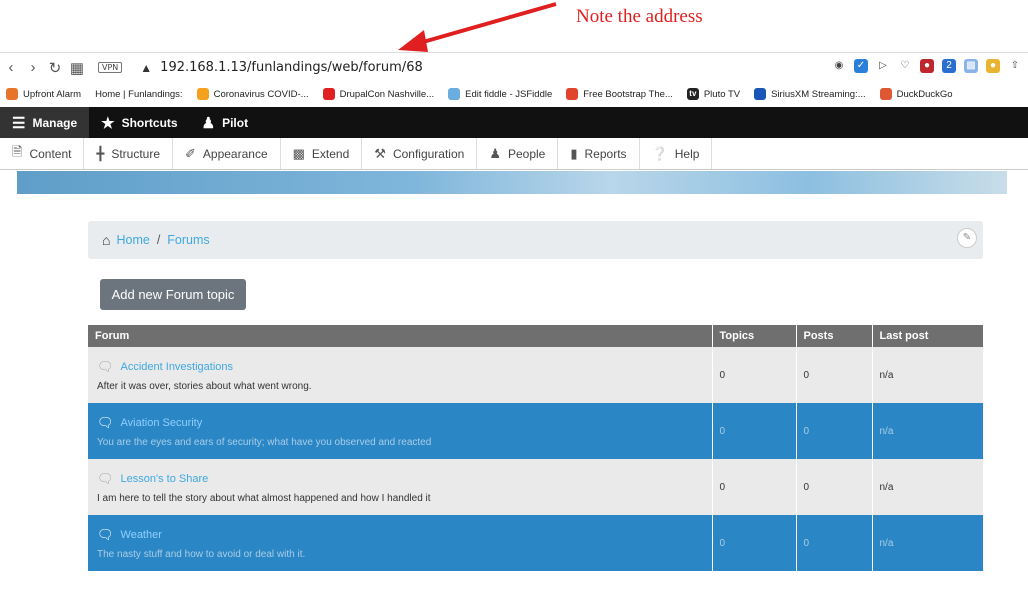 The height and width of the screenshot is (596, 1028). Describe the element at coordinates (924, 94) in the screenshot. I see `bookmark-label: DuckDuckGo` at that location.